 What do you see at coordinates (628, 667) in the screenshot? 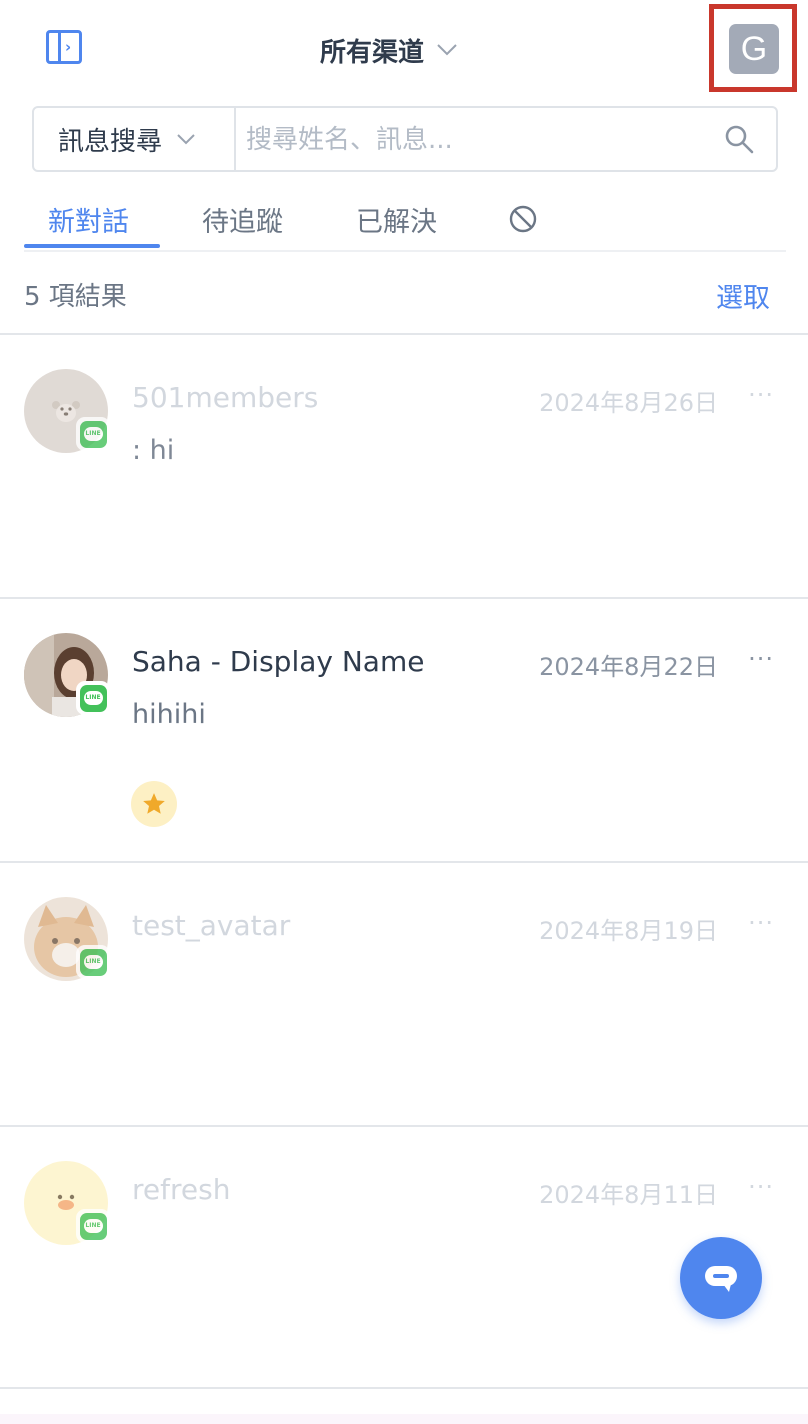
I see `conversation-date: 2024年8月22日` at bounding box center [628, 667].